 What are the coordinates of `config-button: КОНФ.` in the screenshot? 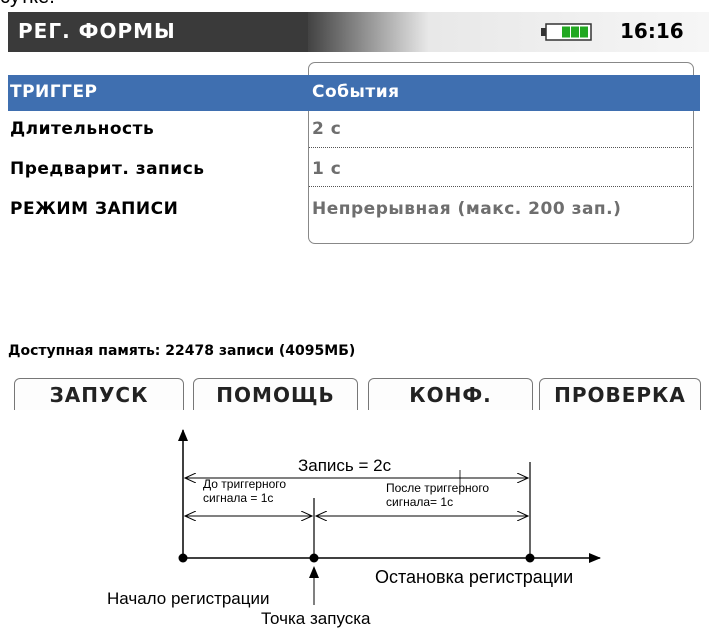 It's located at (450, 394).